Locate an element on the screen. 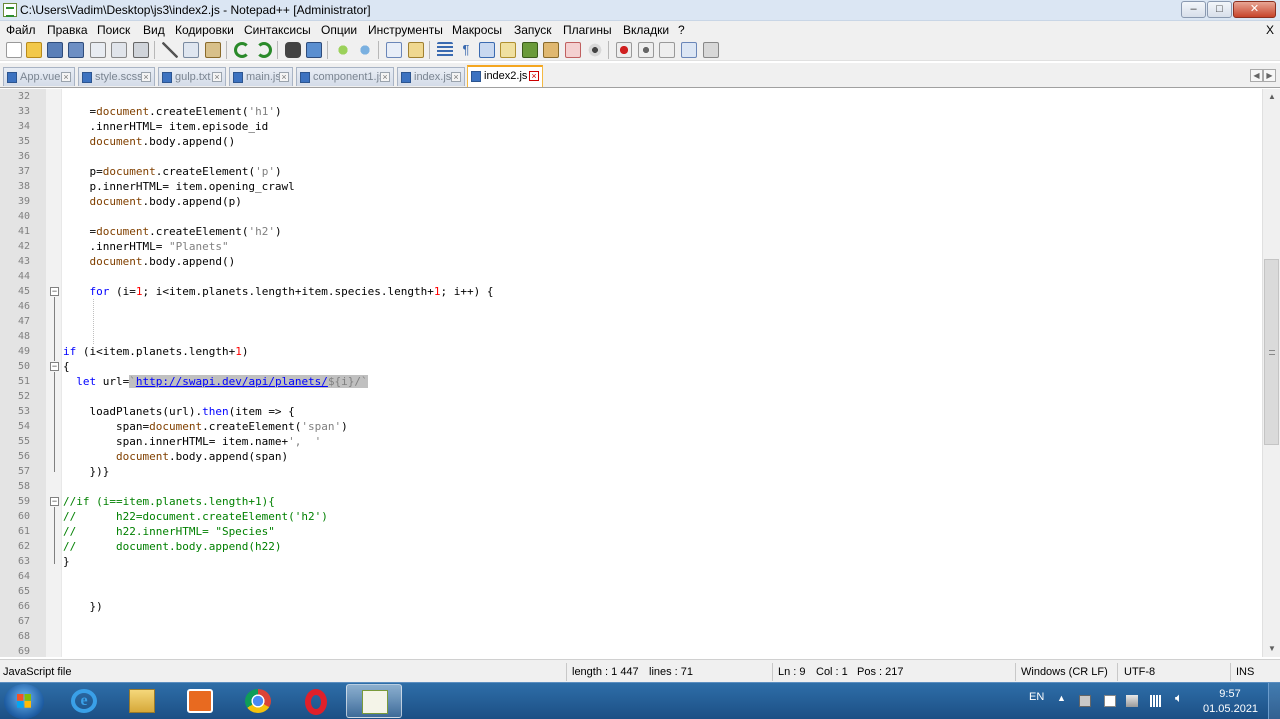  minimize-button: – is located at coordinates (1193, 9).